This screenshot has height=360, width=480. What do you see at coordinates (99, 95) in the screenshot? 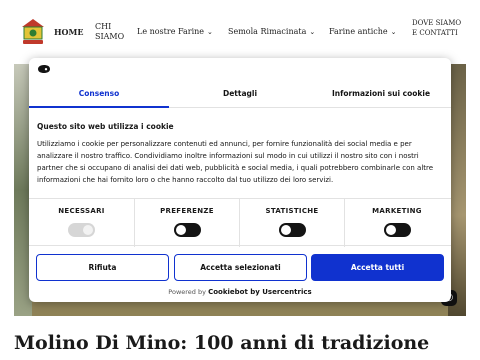
I see `tab-consenso: Consenso` at bounding box center [99, 95].